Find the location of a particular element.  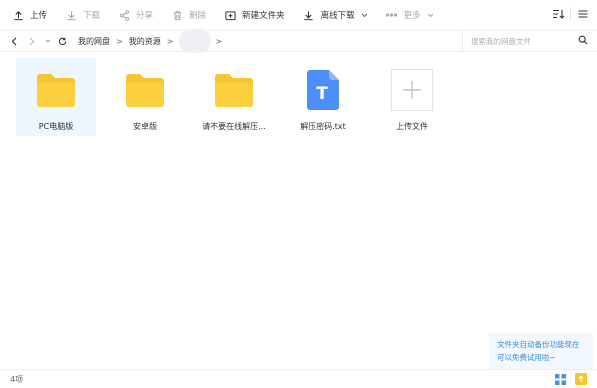

breadcrumb-resources: 我的资源 is located at coordinates (145, 41).